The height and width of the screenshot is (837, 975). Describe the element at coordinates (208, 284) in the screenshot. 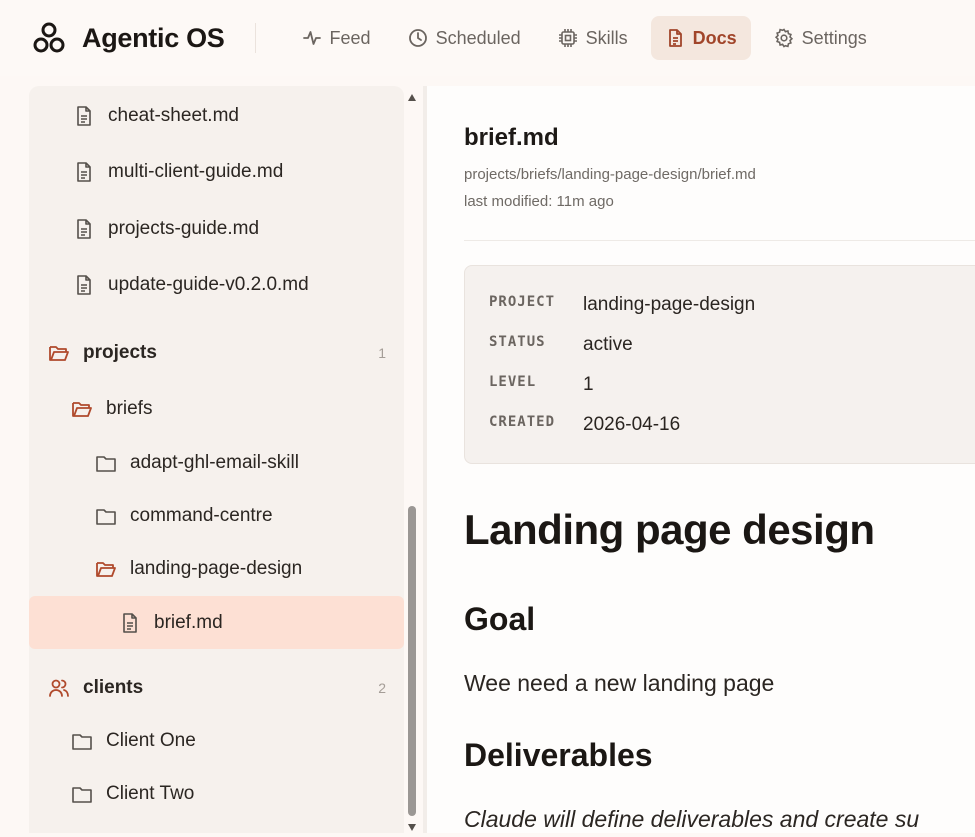

I see `tree-file-label: update-guide-v0.2.0.md` at that location.